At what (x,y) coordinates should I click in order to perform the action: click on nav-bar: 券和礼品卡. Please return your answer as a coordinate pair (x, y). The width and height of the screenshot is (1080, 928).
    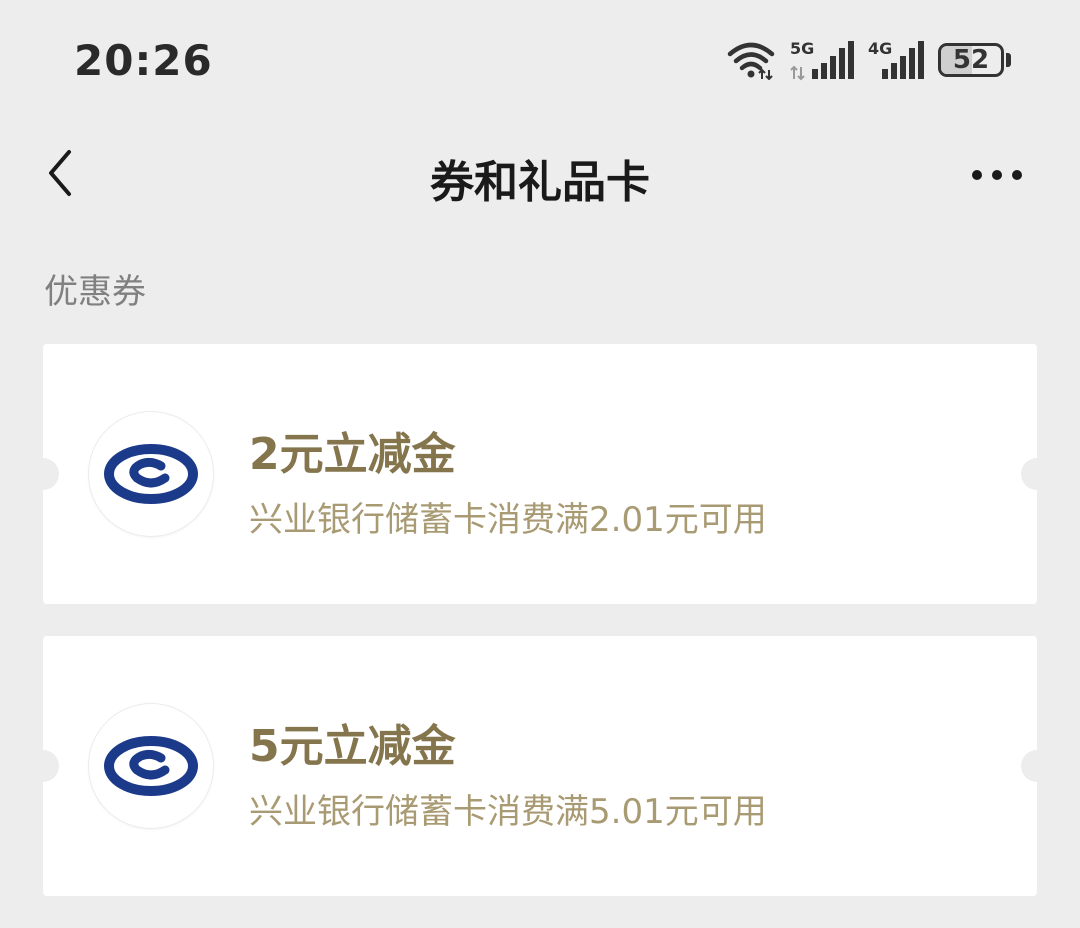
    Looking at the image, I should click on (540, 175).